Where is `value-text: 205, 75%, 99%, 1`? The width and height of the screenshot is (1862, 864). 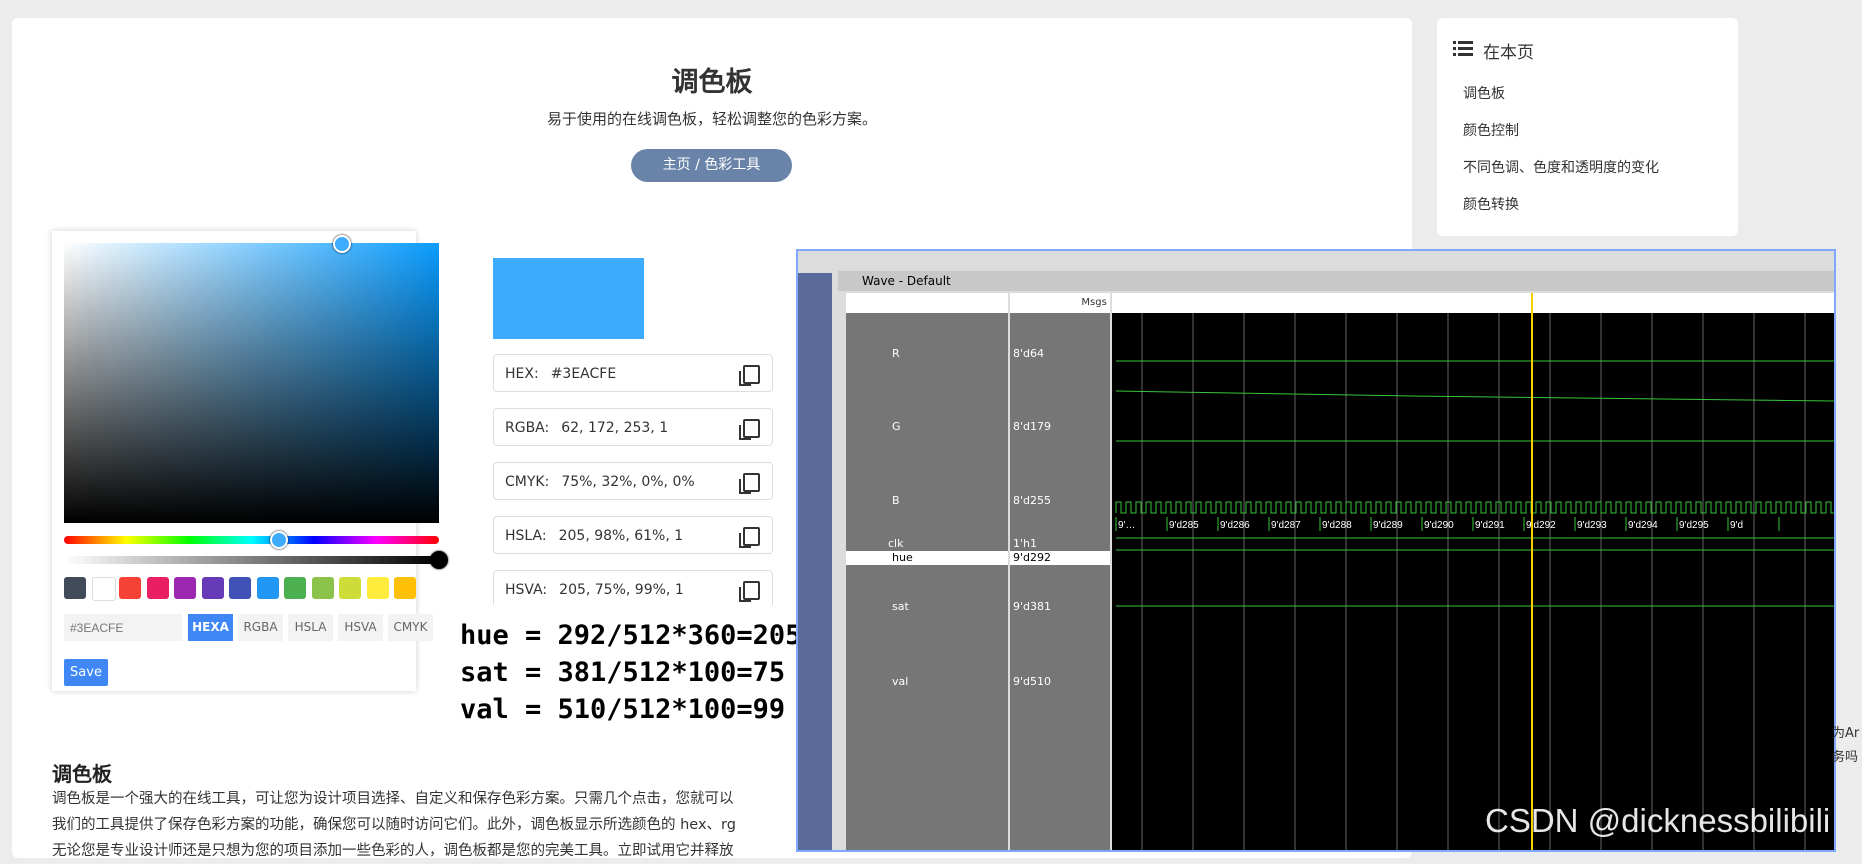
value-text: 205, 75%, 99%, 1 is located at coordinates (621, 590).